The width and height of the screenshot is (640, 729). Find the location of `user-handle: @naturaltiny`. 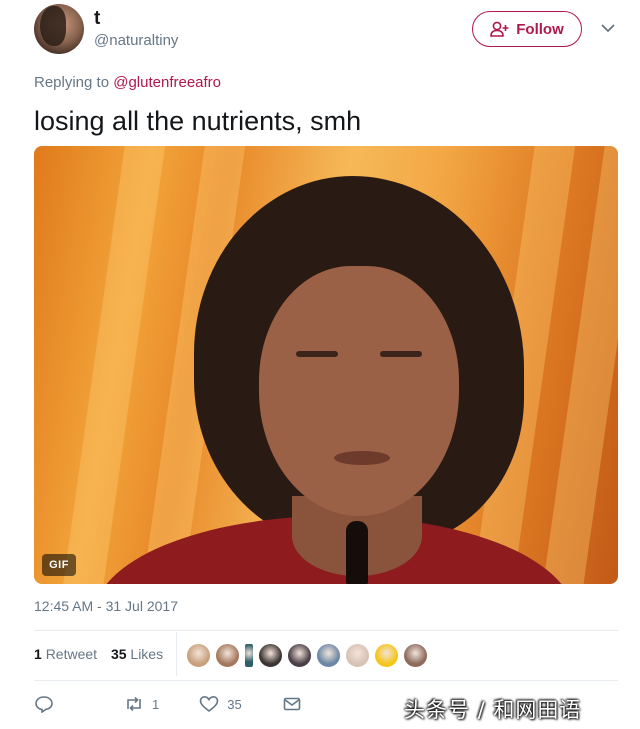

user-handle: @naturaltiny is located at coordinates (136, 40).